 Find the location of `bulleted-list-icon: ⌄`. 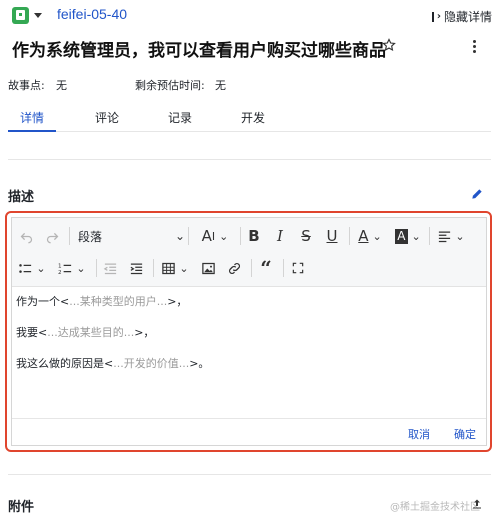

bulleted-list-icon: ⌄ is located at coordinates (32, 268).